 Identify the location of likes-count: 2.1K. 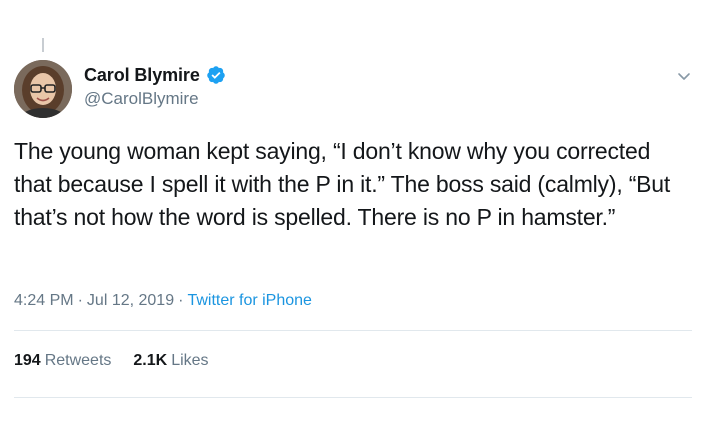
(150, 360).